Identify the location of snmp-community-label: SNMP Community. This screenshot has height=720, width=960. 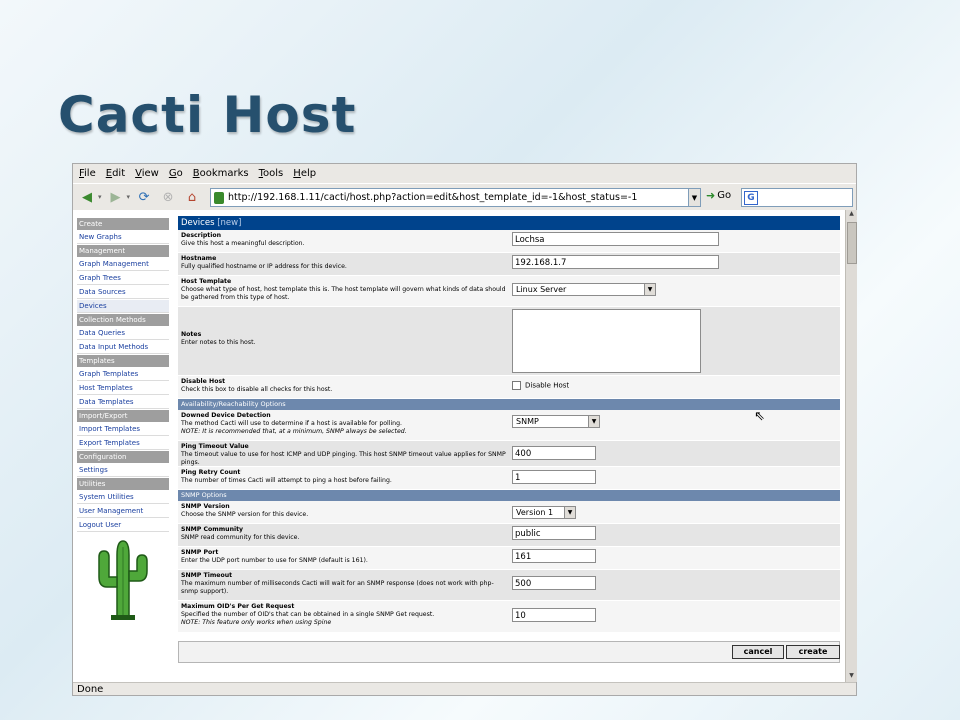
(212, 529).